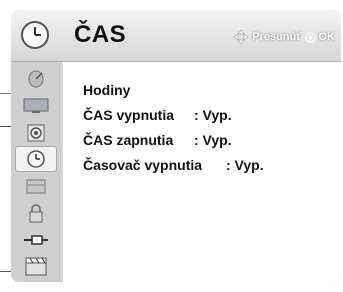 This screenshot has width=343, height=292. I want to click on category-sidebar, so click(36, 172).